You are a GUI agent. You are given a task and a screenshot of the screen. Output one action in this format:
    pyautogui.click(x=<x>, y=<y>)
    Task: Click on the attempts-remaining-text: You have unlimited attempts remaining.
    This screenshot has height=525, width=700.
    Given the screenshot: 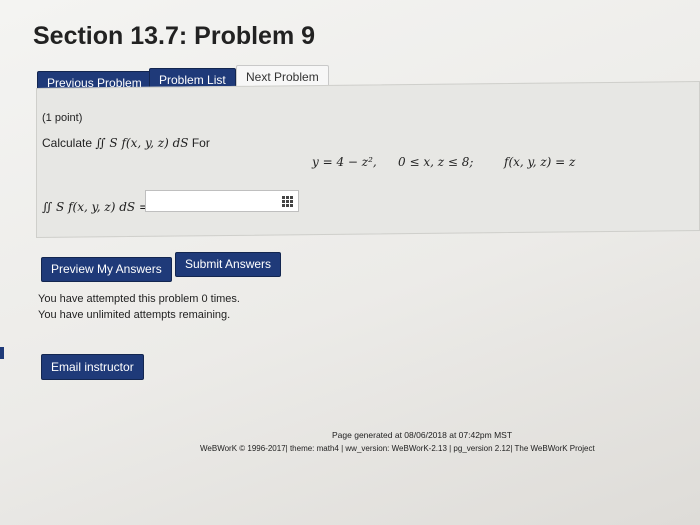 What is the action you would take?
    pyautogui.click(x=134, y=315)
    